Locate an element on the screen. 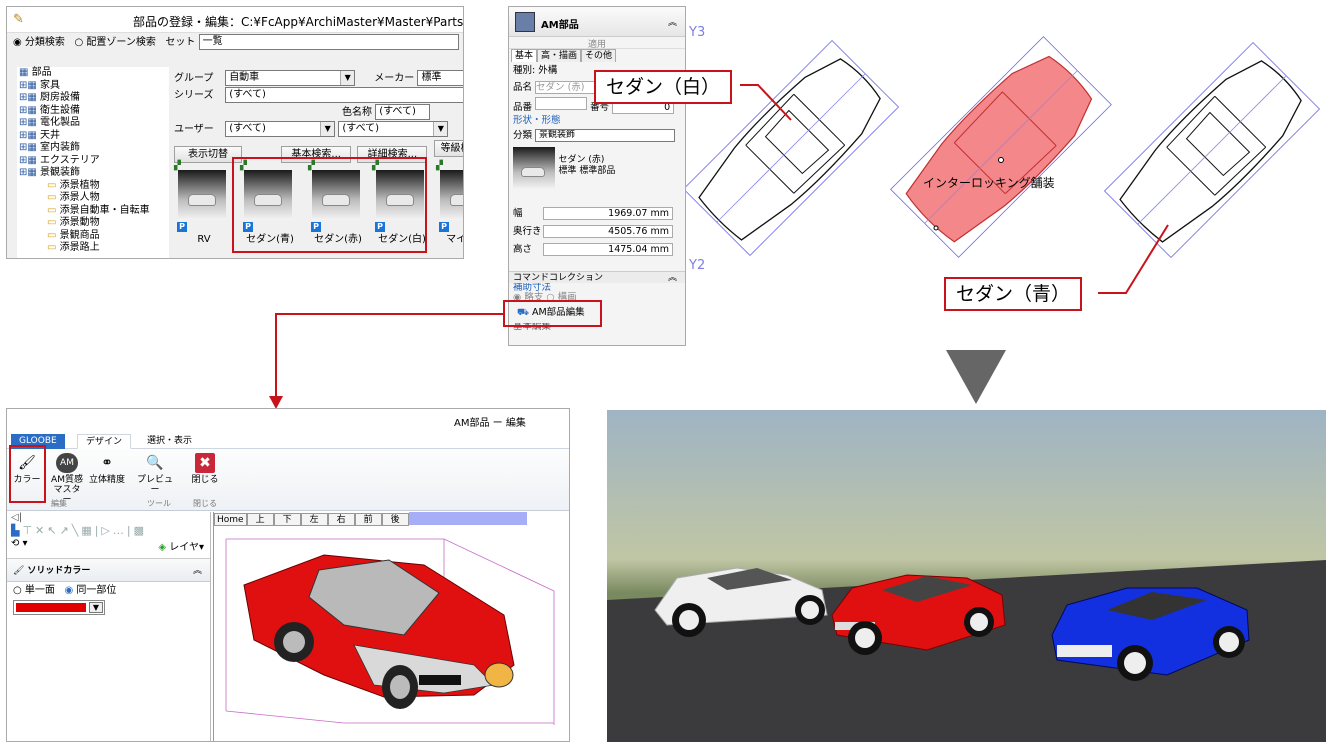  render-canvas is located at coordinates (966, 651).